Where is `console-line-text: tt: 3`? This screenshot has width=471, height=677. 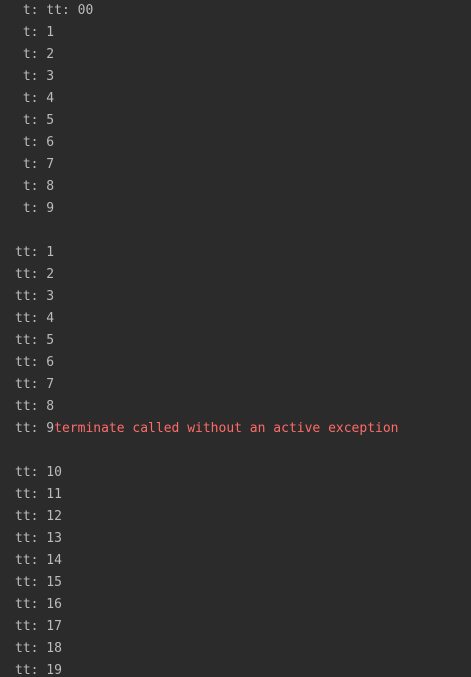 console-line-text: tt: 3 is located at coordinates (35, 296).